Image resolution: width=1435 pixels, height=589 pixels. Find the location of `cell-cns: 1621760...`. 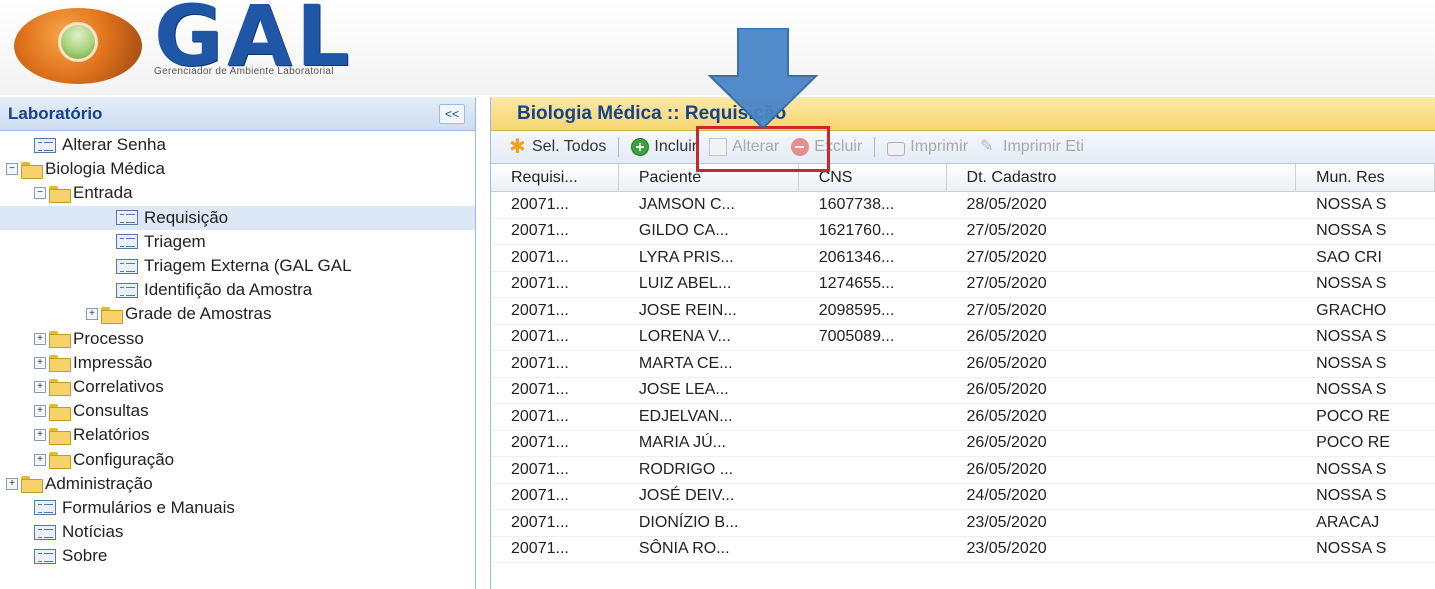

cell-cns: 1621760... is located at coordinates (856, 231).